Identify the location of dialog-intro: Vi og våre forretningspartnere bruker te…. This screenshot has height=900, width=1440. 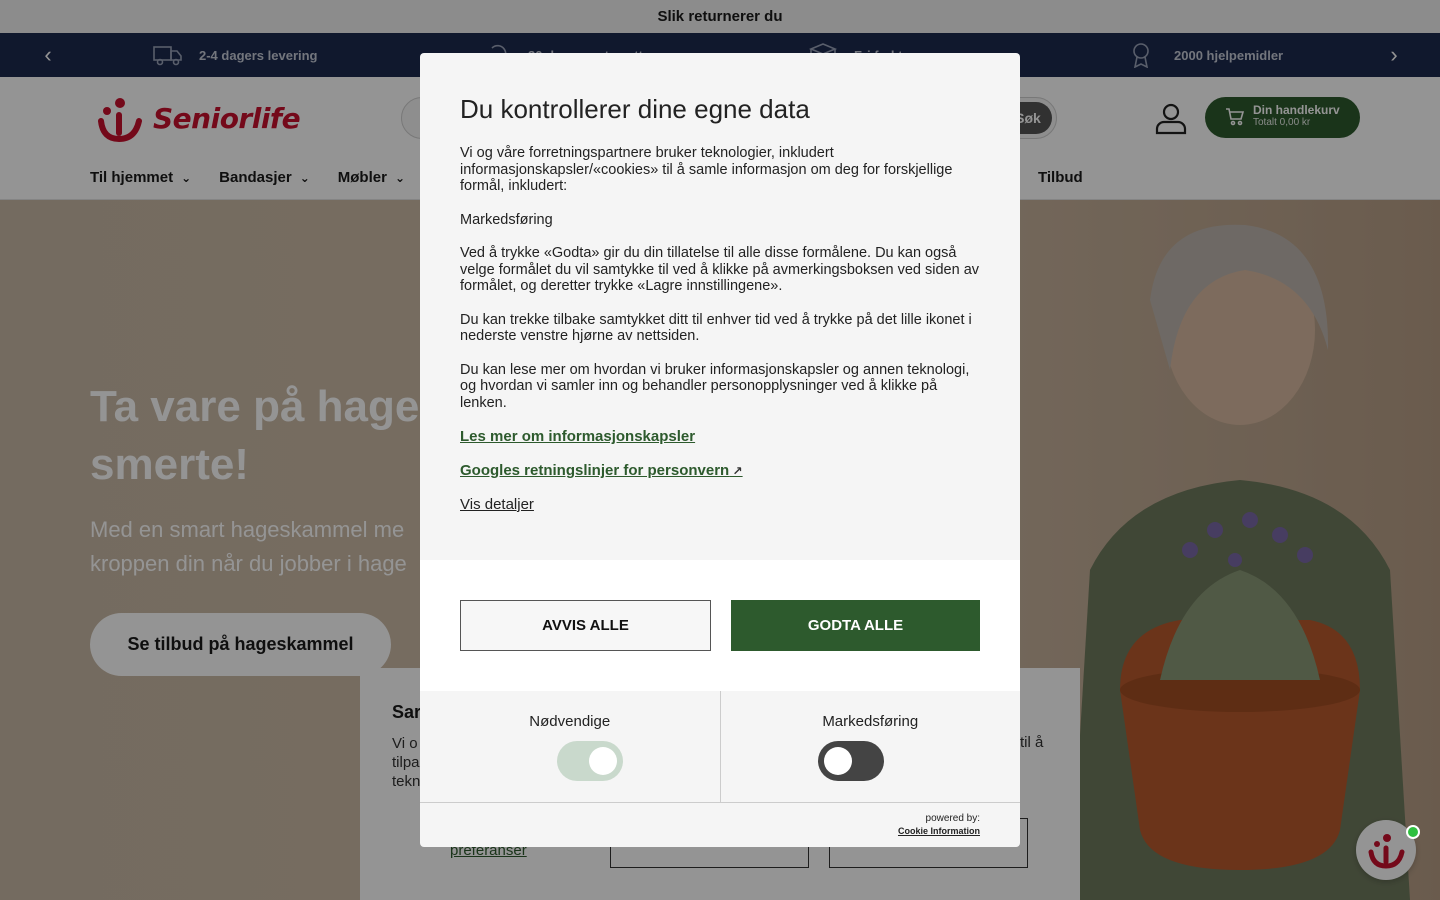
(706, 169).